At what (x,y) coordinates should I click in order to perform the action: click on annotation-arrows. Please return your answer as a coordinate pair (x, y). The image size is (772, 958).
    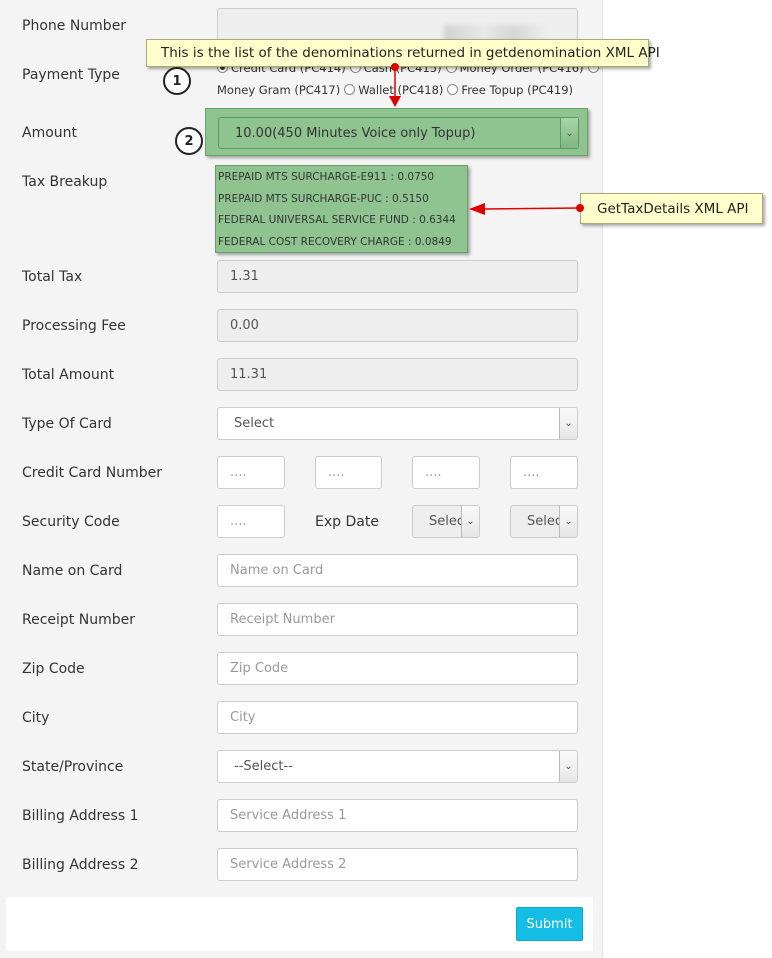
    Looking at the image, I should click on (486, 139).